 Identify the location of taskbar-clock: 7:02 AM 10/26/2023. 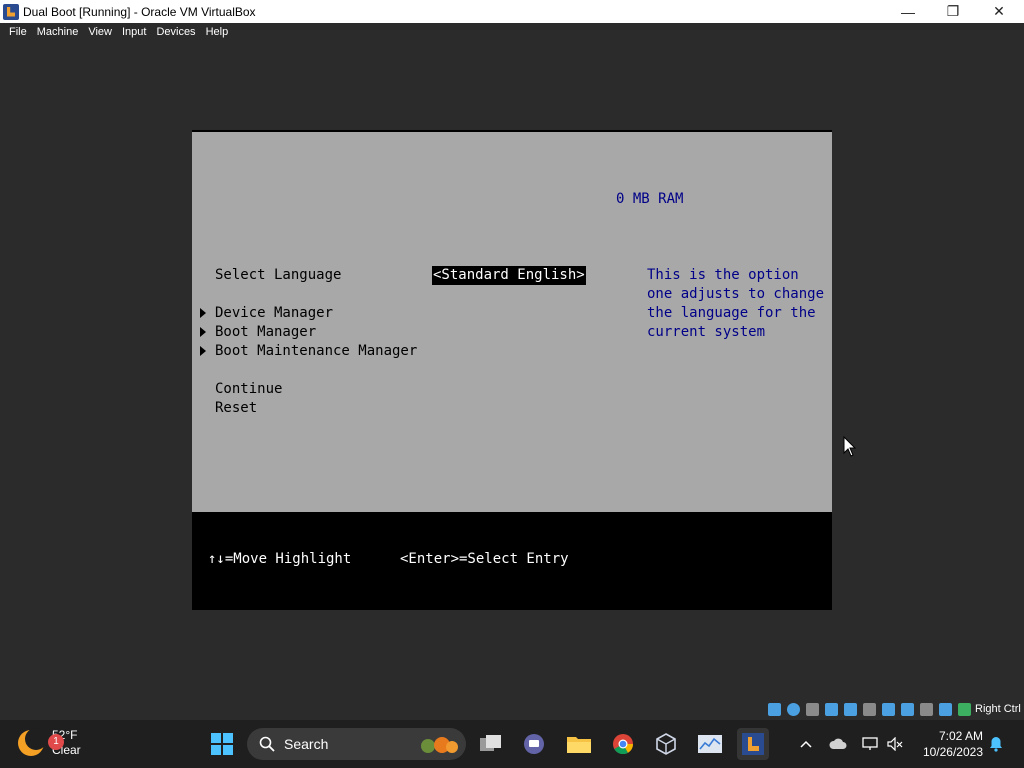
(950, 744).